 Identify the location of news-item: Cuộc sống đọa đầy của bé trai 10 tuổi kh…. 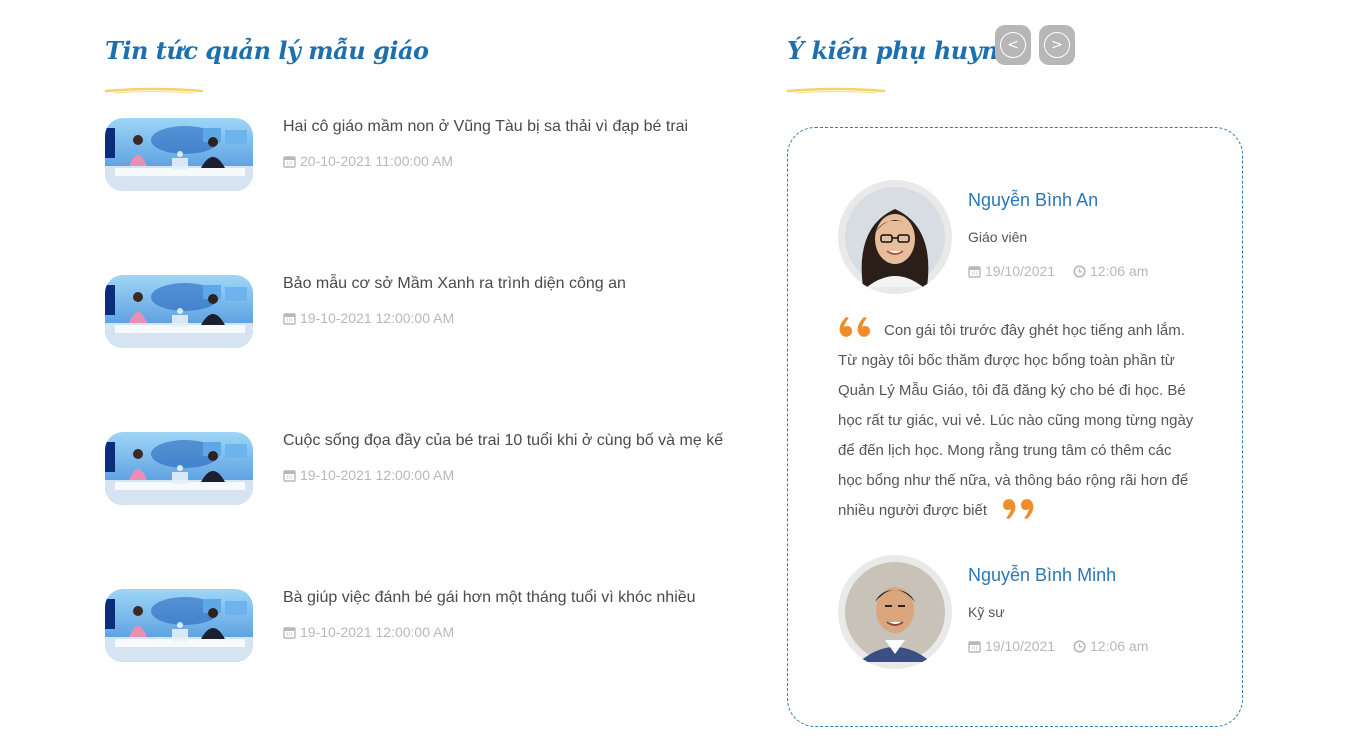
(425, 510).